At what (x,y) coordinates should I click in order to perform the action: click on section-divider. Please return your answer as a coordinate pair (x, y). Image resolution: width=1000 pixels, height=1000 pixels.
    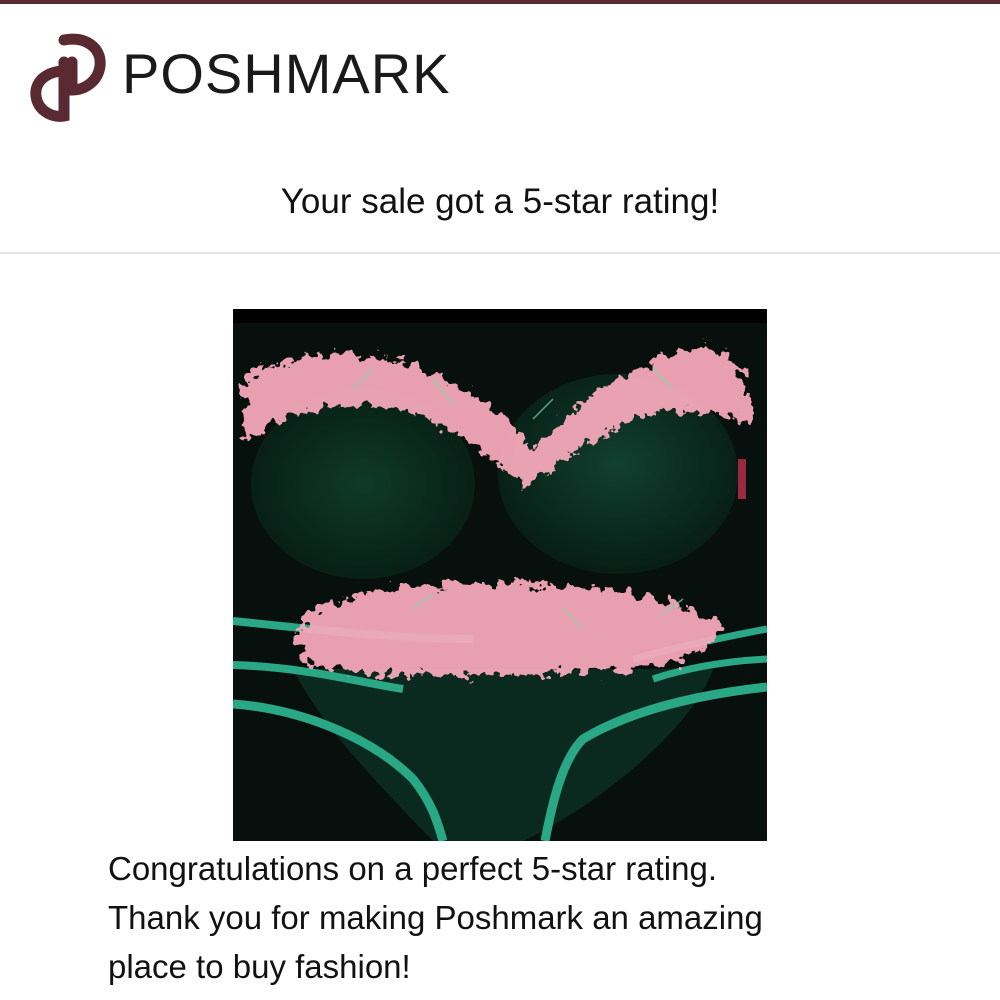
    Looking at the image, I should click on (500, 253).